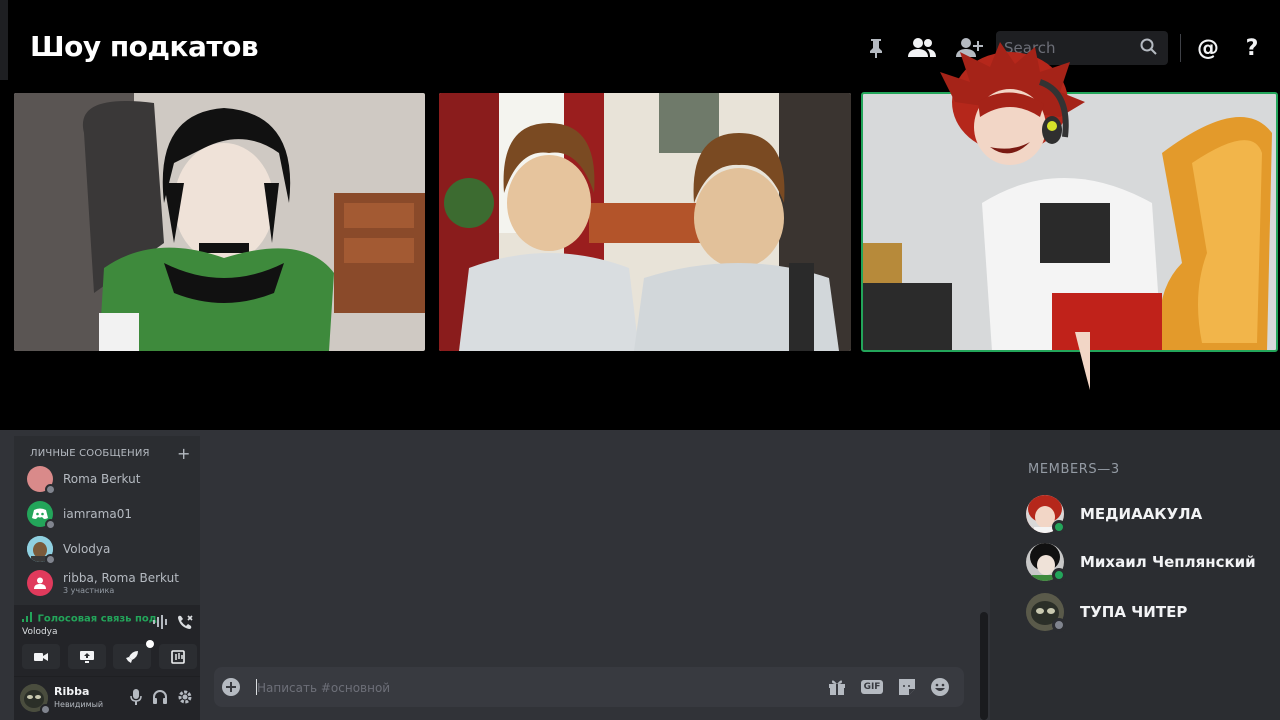 This screenshot has height=720, width=1280. Describe the element at coordinates (160, 697) in the screenshot. I see `headphones-icon` at that location.